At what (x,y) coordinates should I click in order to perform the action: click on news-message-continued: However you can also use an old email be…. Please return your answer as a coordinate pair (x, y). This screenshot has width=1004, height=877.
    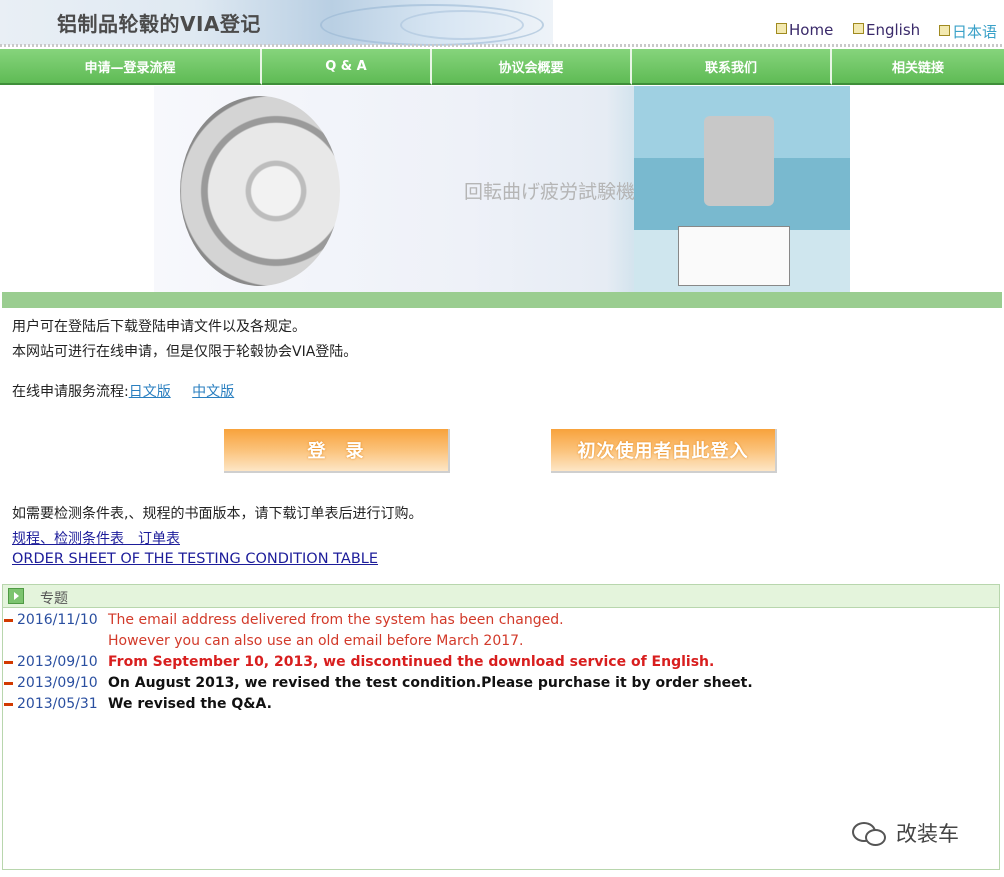
    Looking at the image, I should click on (316, 641).